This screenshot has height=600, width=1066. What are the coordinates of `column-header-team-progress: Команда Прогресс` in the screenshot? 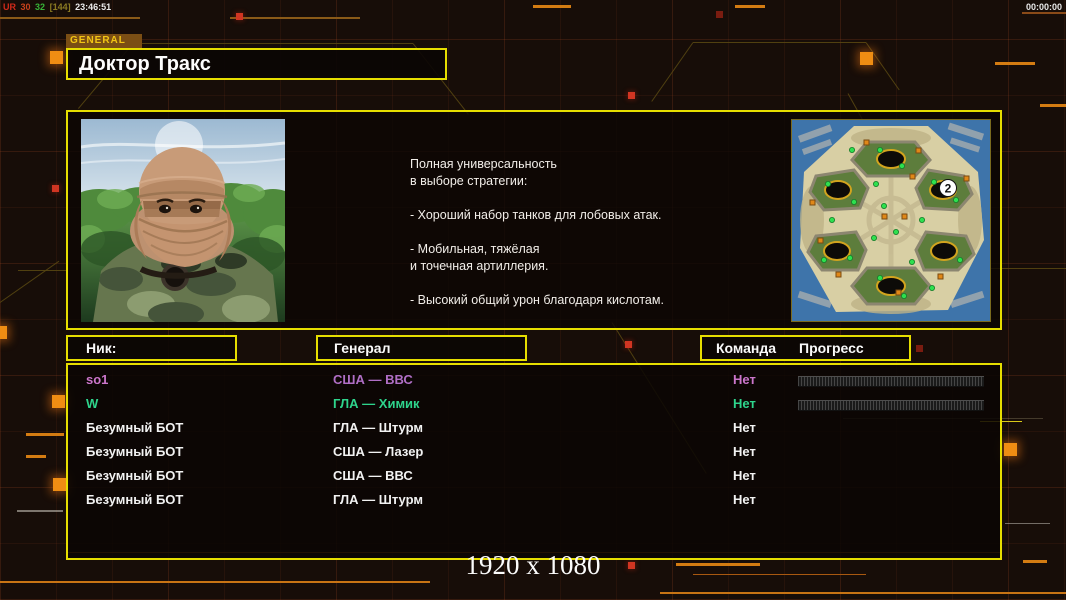 It's located at (805, 348).